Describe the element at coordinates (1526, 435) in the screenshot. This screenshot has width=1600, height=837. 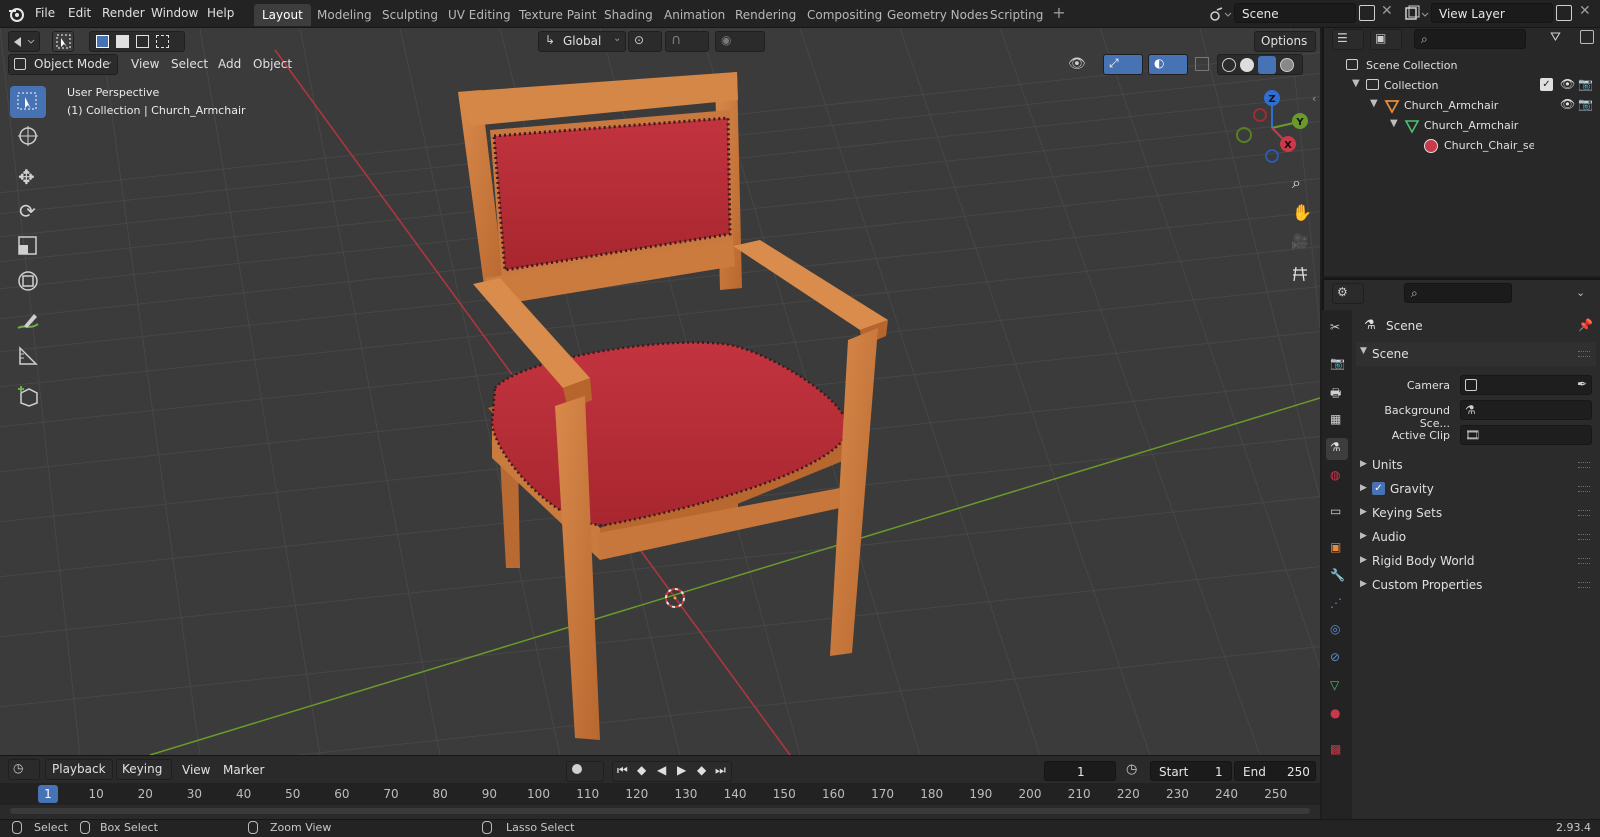
I see `active-clip-field: 🎞` at that location.